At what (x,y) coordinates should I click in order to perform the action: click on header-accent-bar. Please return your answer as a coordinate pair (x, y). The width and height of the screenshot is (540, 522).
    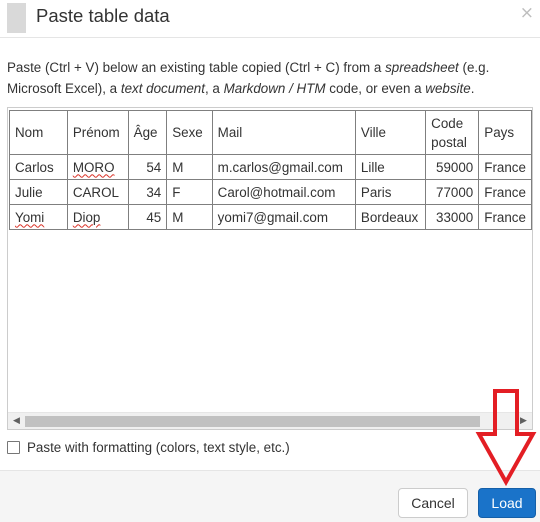
    Looking at the image, I should click on (16, 18).